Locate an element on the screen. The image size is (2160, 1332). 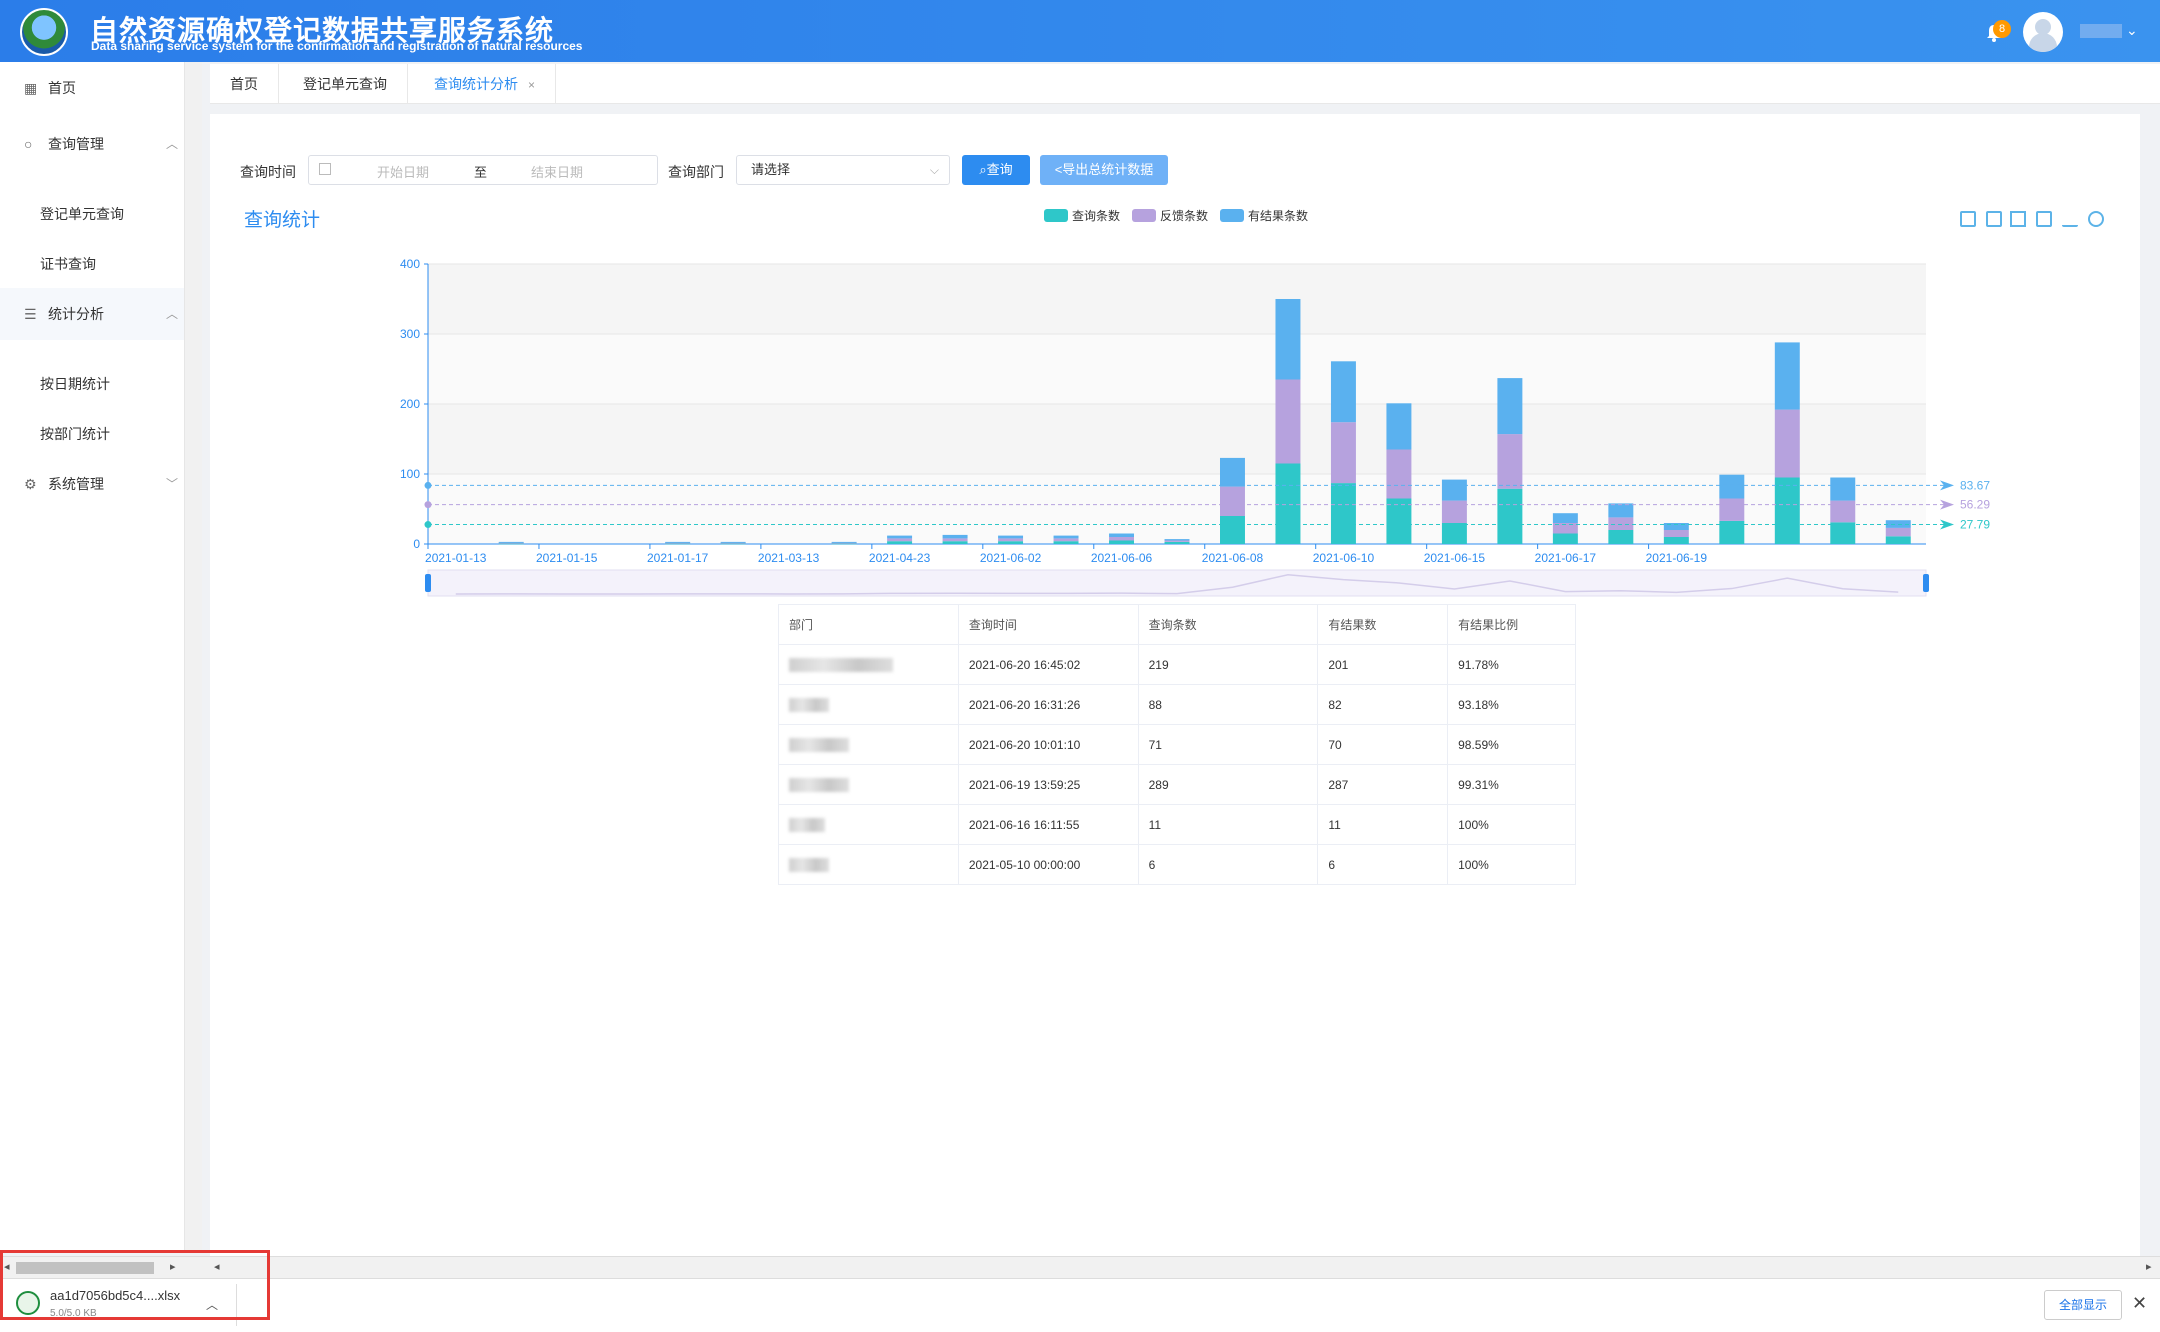
y-tick-label: 0 is located at coordinates (416, 544).